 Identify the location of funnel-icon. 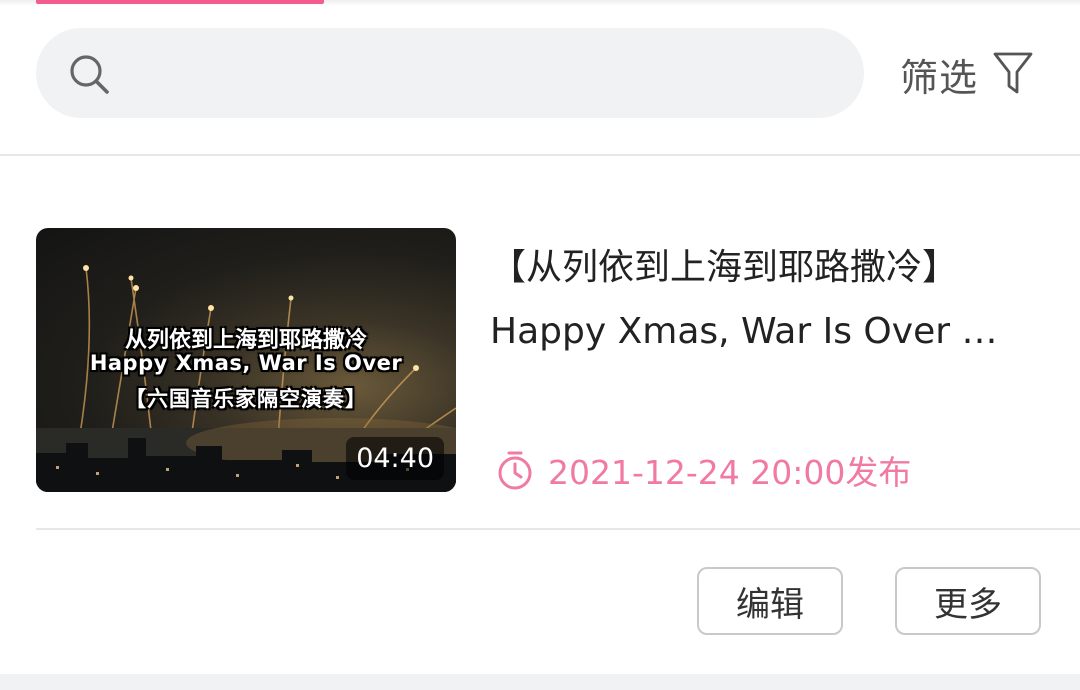
(1013, 73).